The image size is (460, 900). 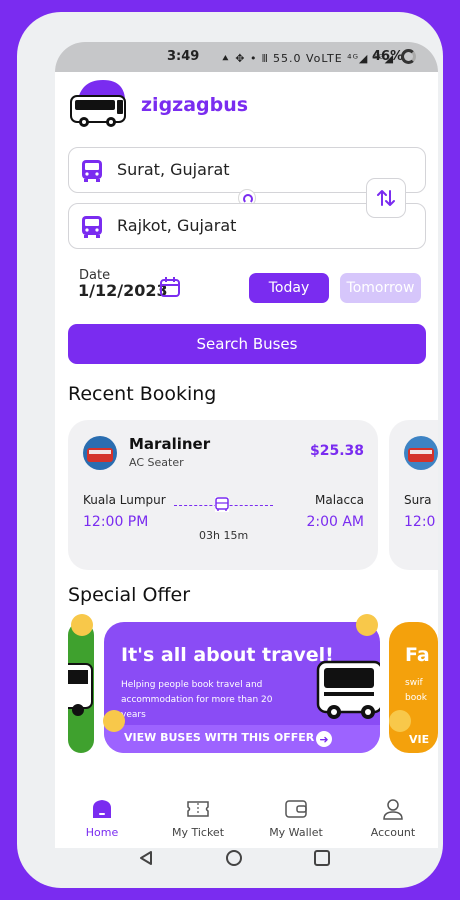 What do you see at coordinates (322, 858) in the screenshot?
I see `recent-apps-icon` at bounding box center [322, 858].